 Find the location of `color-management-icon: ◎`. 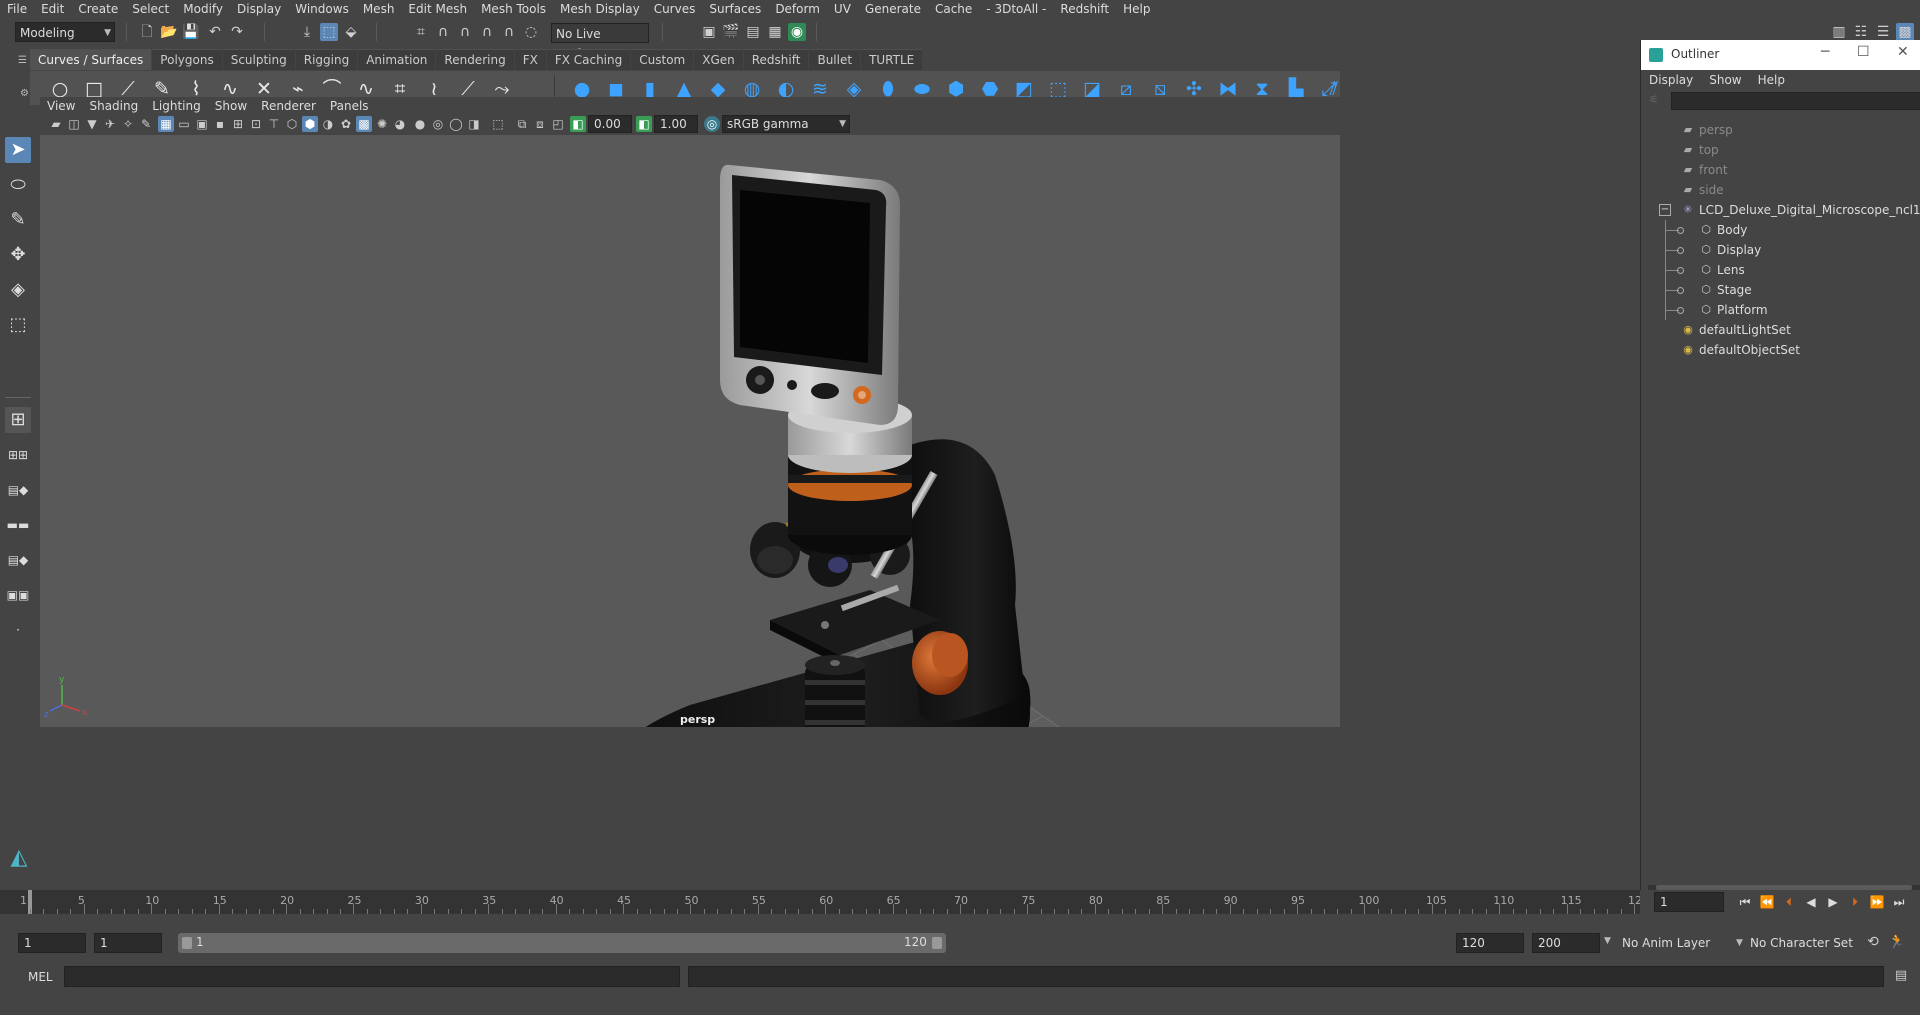

color-management-icon: ◎ is located at coordinates (712, 124).